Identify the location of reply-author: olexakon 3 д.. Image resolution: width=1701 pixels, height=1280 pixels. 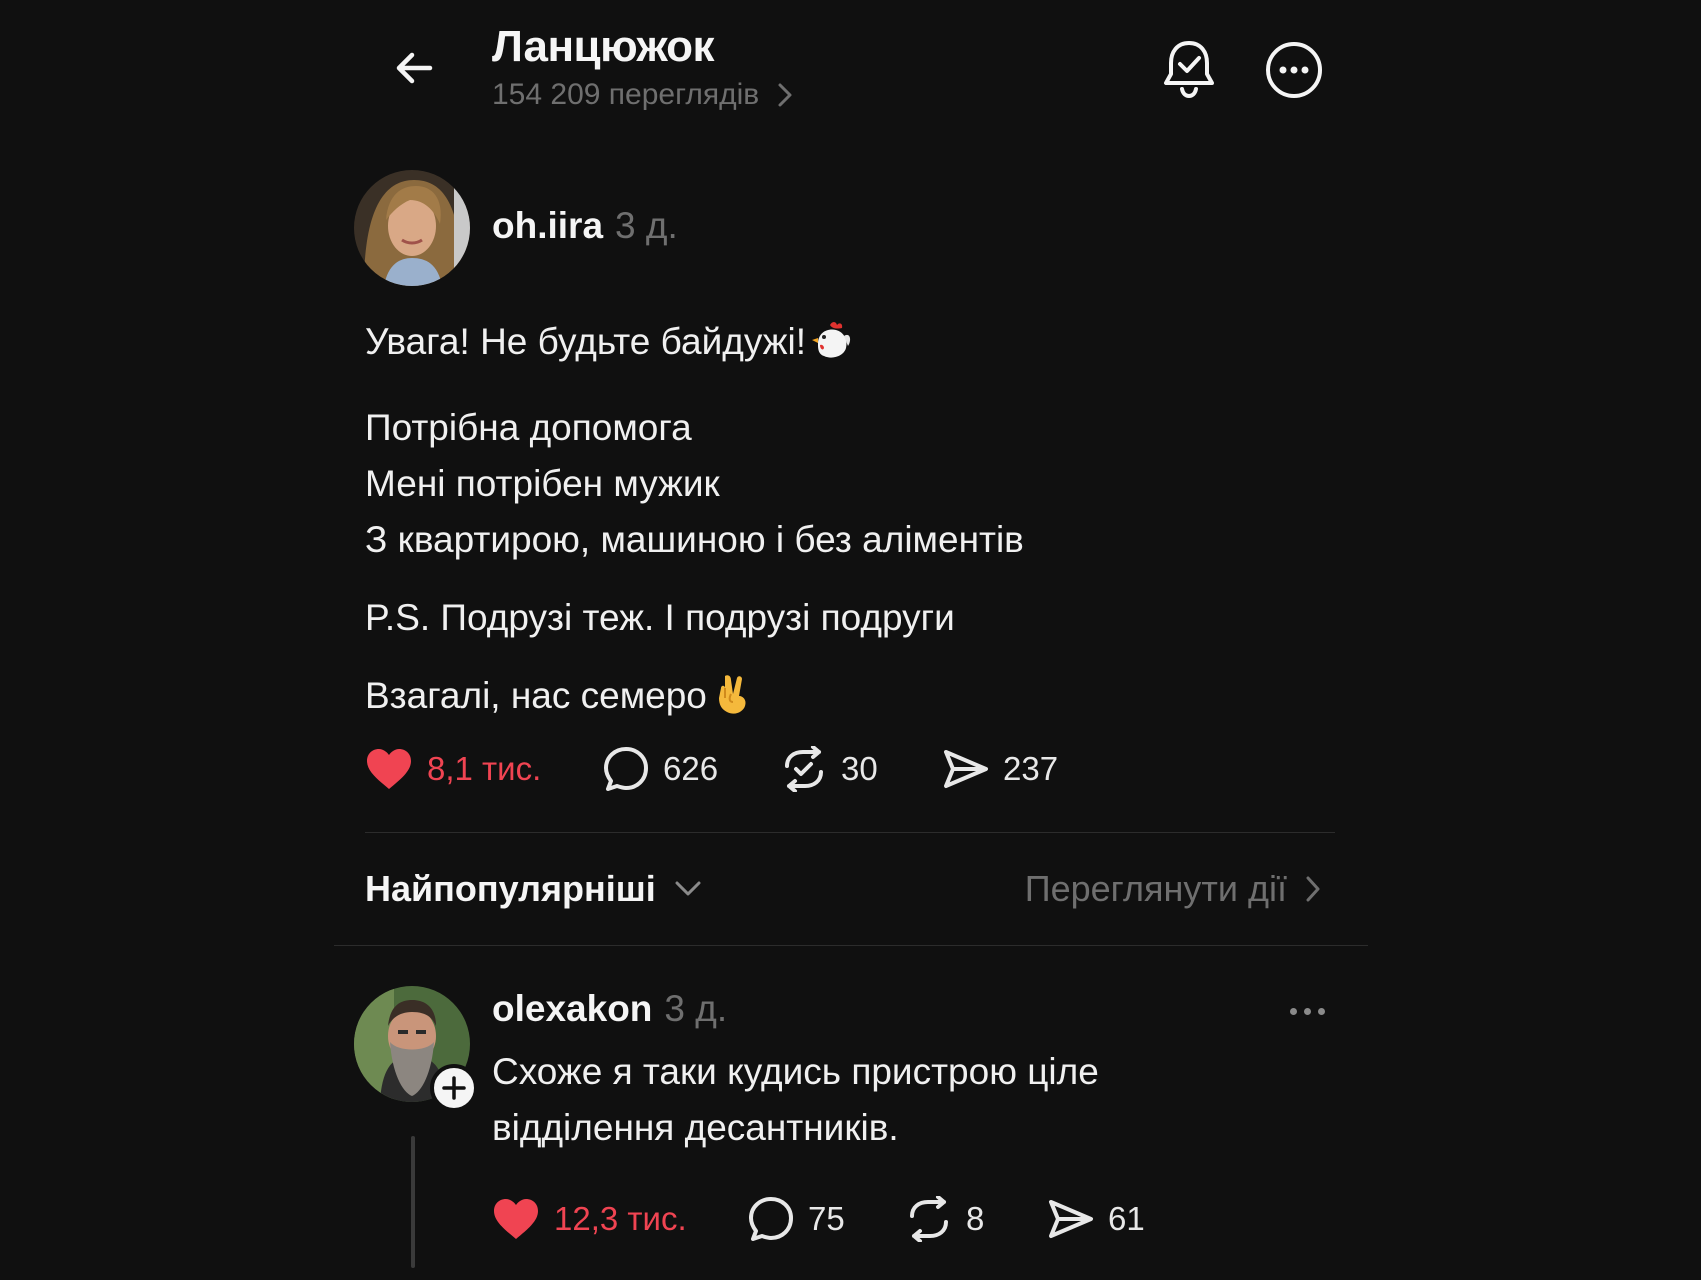
(609, 1009).